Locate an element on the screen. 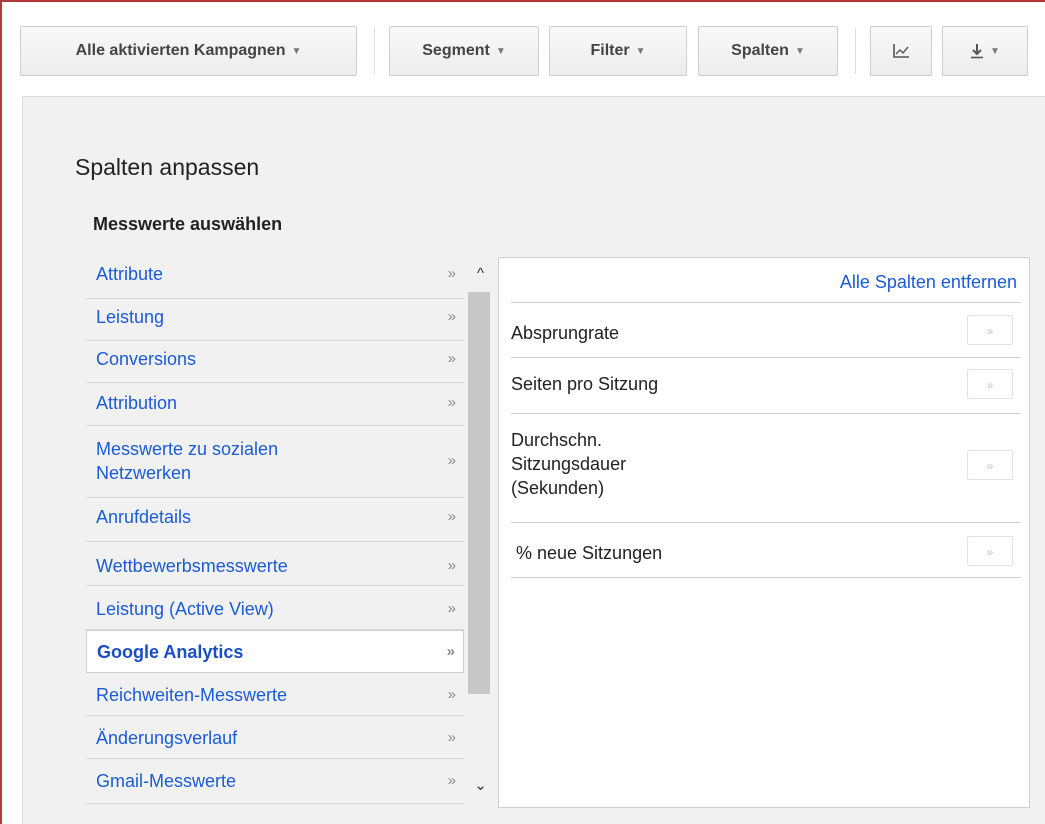 The image size is (1045, 824). category-label: Google Analytics is located at coordinates (170, 652).